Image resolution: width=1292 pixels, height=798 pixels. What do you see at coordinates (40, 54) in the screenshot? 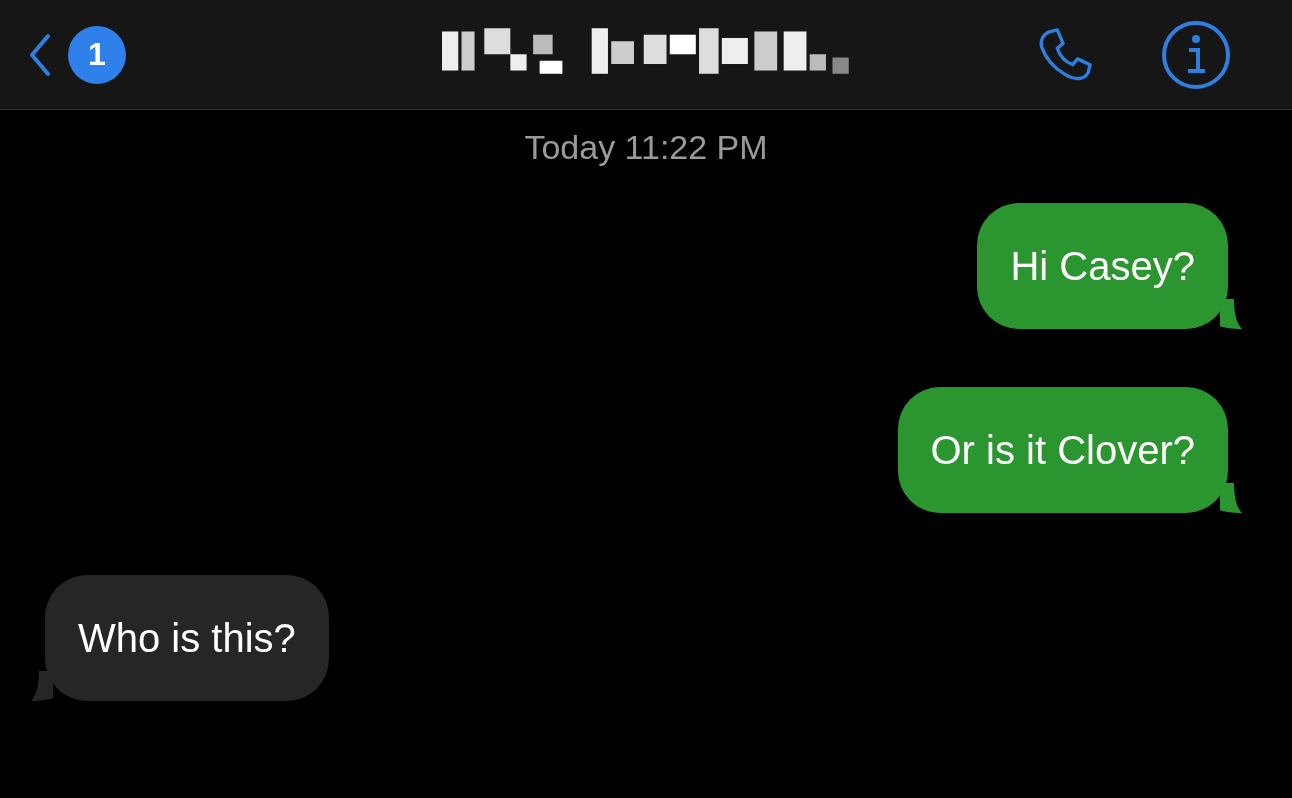
I see `back-chevron-icon` at bounding box center [40, 54].